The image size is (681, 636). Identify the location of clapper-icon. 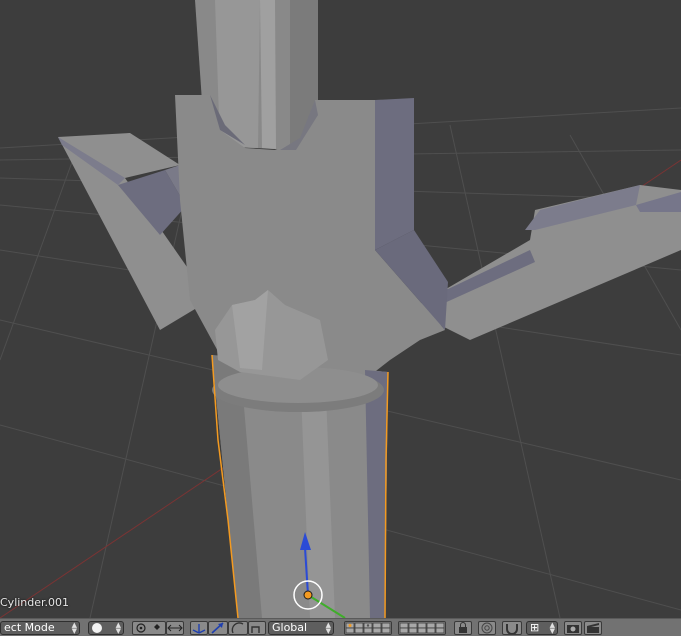
(593, 628).